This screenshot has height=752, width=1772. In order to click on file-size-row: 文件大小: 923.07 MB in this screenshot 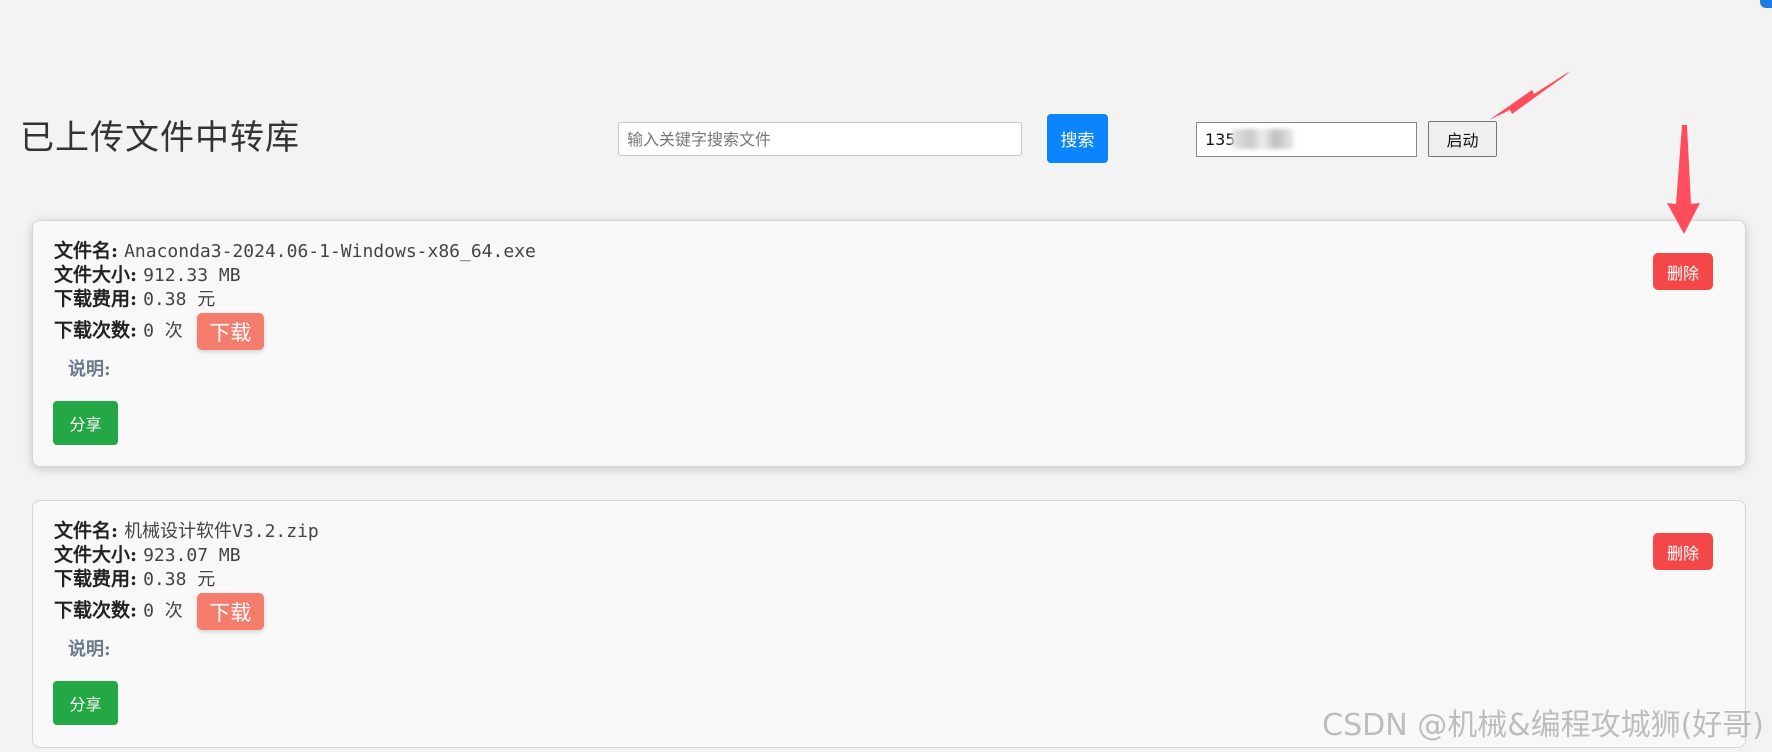, I will do `click(147, 555)`.